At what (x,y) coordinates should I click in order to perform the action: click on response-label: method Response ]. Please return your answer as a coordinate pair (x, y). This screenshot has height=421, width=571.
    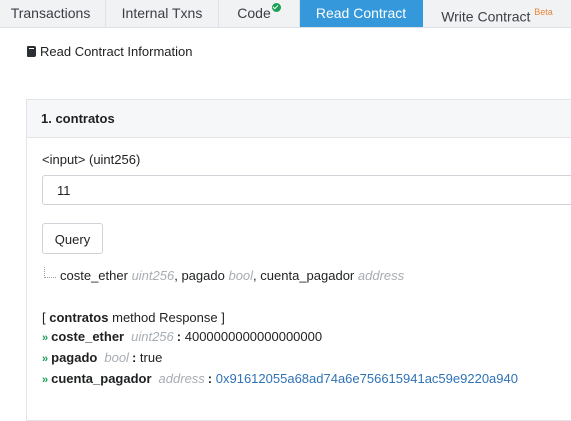
    Looking at the image, I should click on (168, 317).